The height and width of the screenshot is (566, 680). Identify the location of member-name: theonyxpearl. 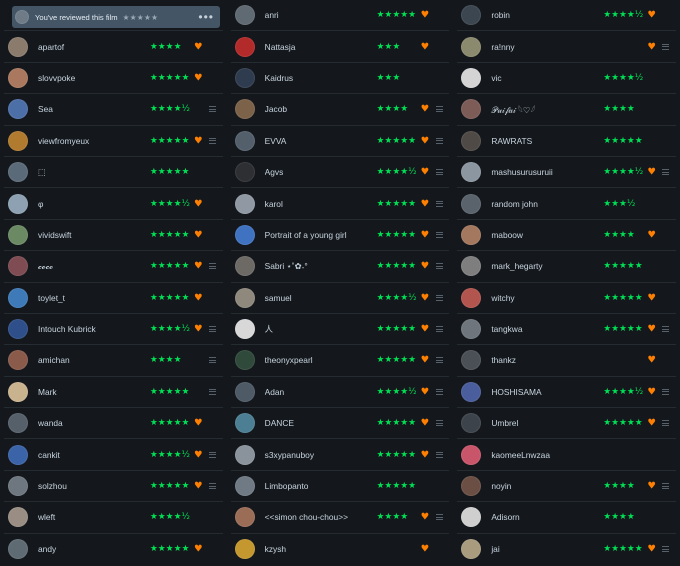
(319, 360).